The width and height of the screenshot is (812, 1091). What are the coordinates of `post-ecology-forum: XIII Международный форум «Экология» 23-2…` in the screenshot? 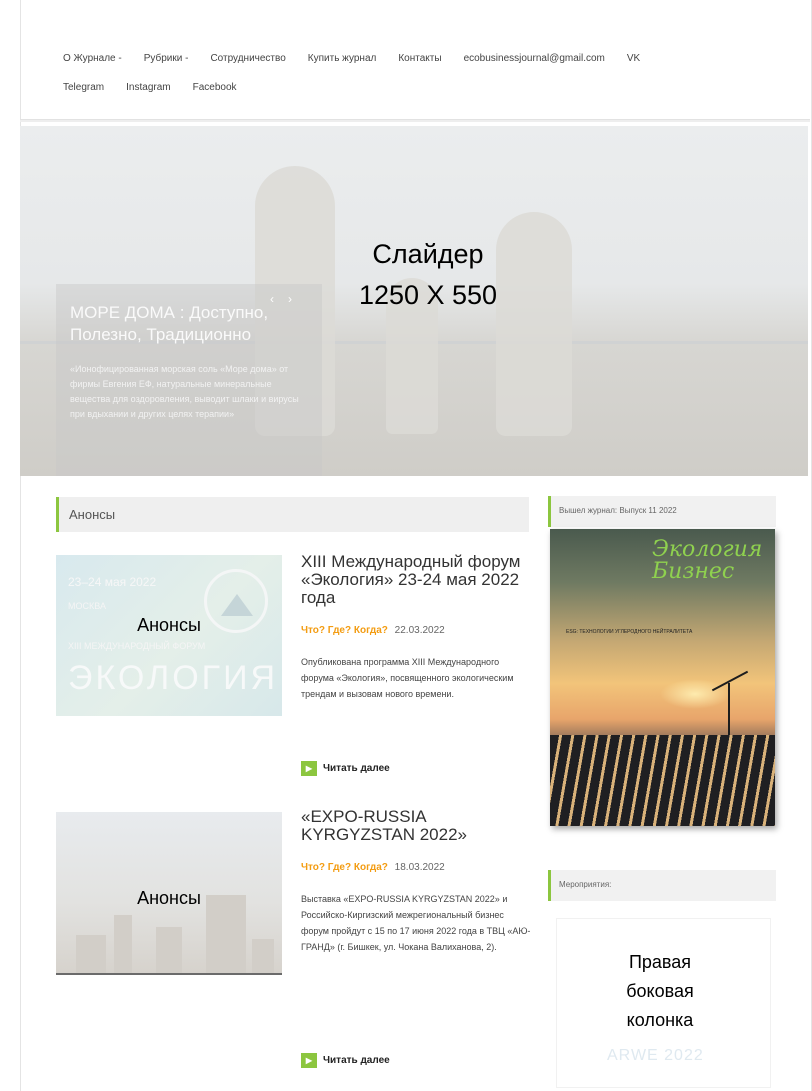 It's located at (417, 664).